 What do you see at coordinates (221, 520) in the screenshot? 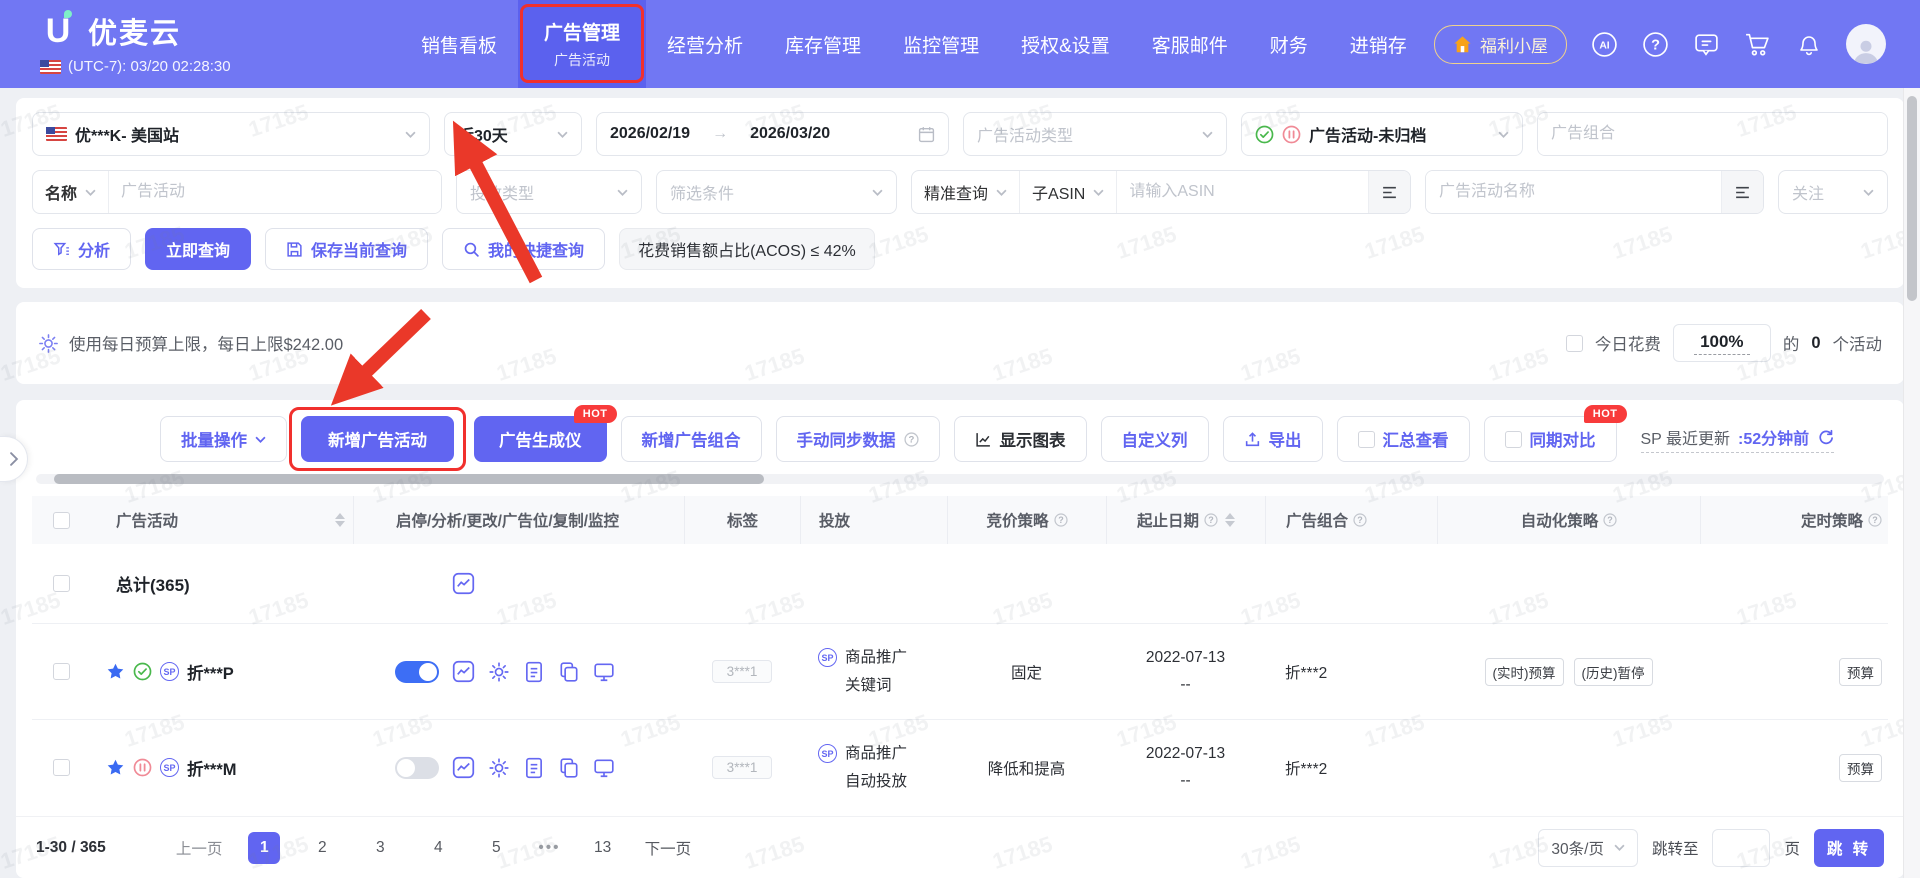
I see `col-campaign: 广告活动` at bounding box center [221, 520].